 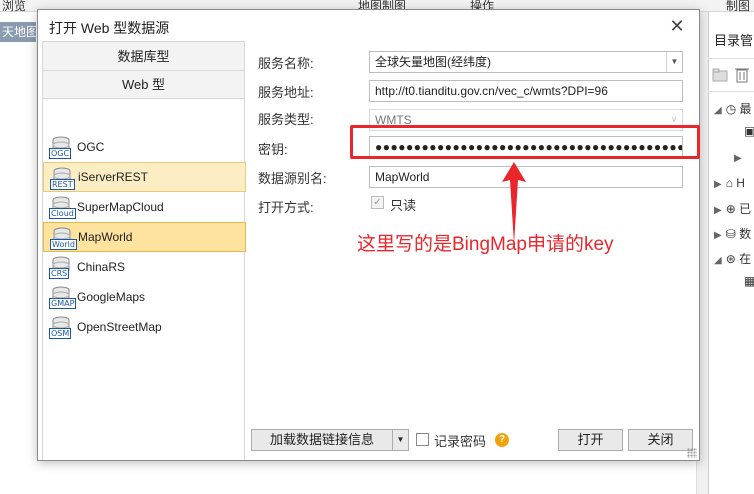 I want to click on map-tab: 天地图, so click(x=18, y=32).